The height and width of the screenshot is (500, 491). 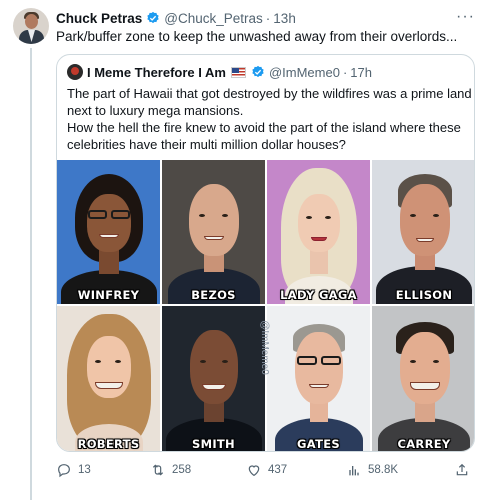 I want to click on views-button: 58.8K, so click(x=372, y=470).